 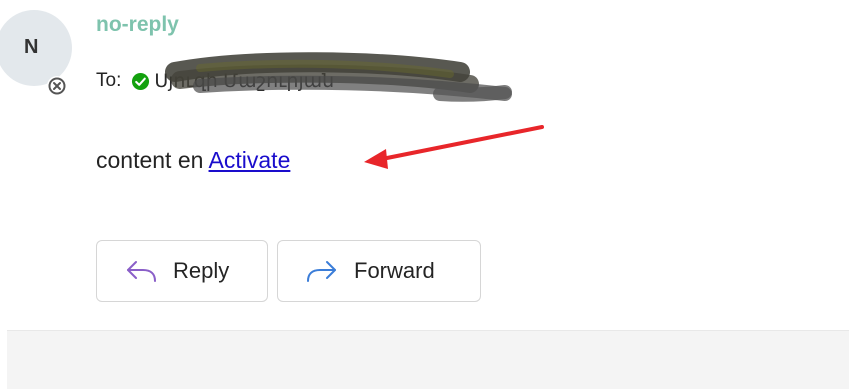 What do you see at coordinates (141, 81) in the screenshot?
I see `presence-available-icon` at bounding box center [141, 81].